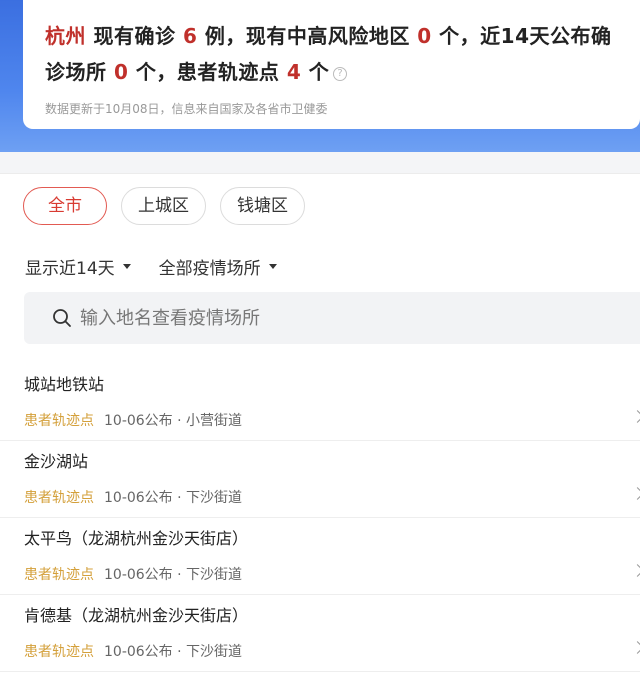 The image size is (640, 696). What do you see at coordinates (64, 384) in the screenshot?
I see `venue-name: 城站地铁站` at bounding box center [64, 384].